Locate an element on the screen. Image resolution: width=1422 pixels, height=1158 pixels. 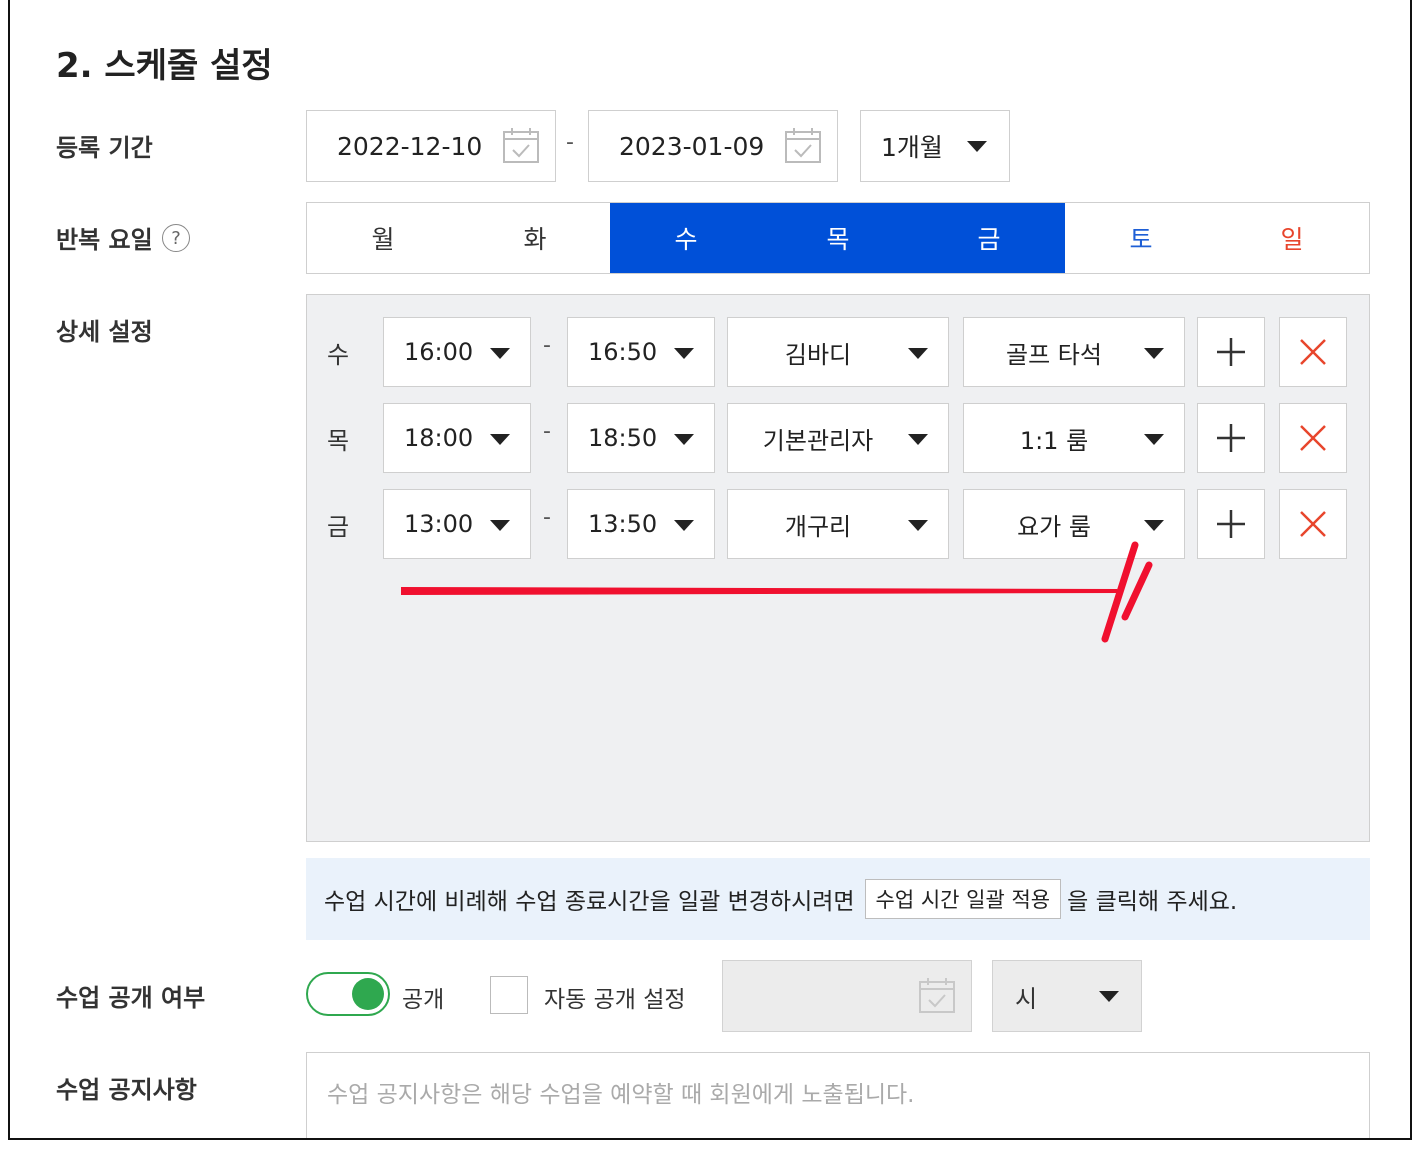
day-button-thu: 목 is located at coordinates (838, 238).